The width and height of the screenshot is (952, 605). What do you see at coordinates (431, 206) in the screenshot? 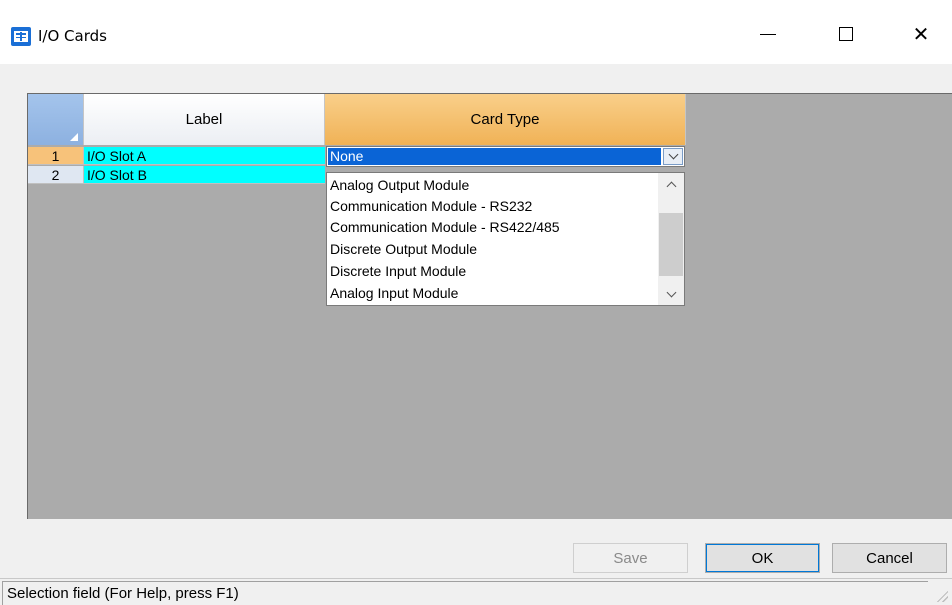
I see `card-type-option: Communication Module - RS232` at bounding box center [431, 206].